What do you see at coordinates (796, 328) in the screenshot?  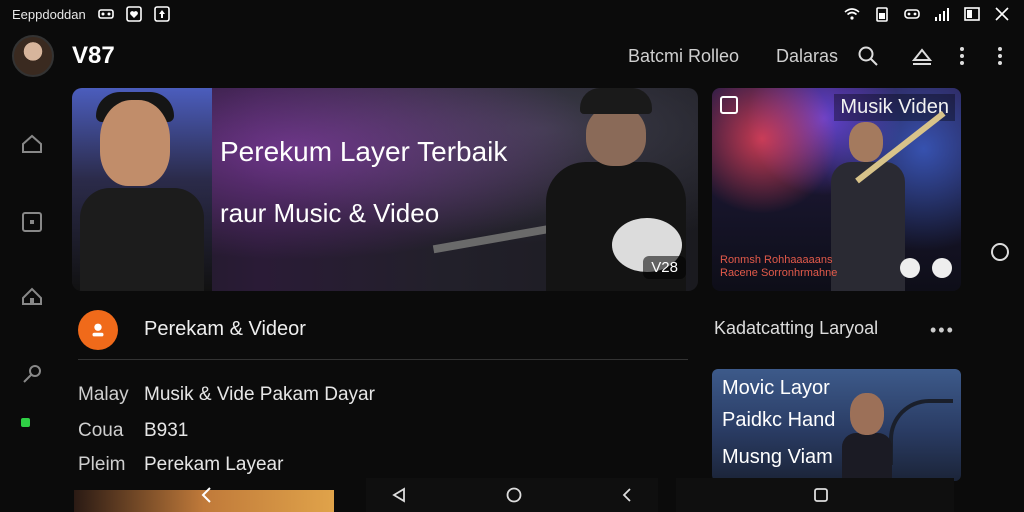 I see `side-heading: Kadatcatting Laryoal` at bounding box center [796, 328].